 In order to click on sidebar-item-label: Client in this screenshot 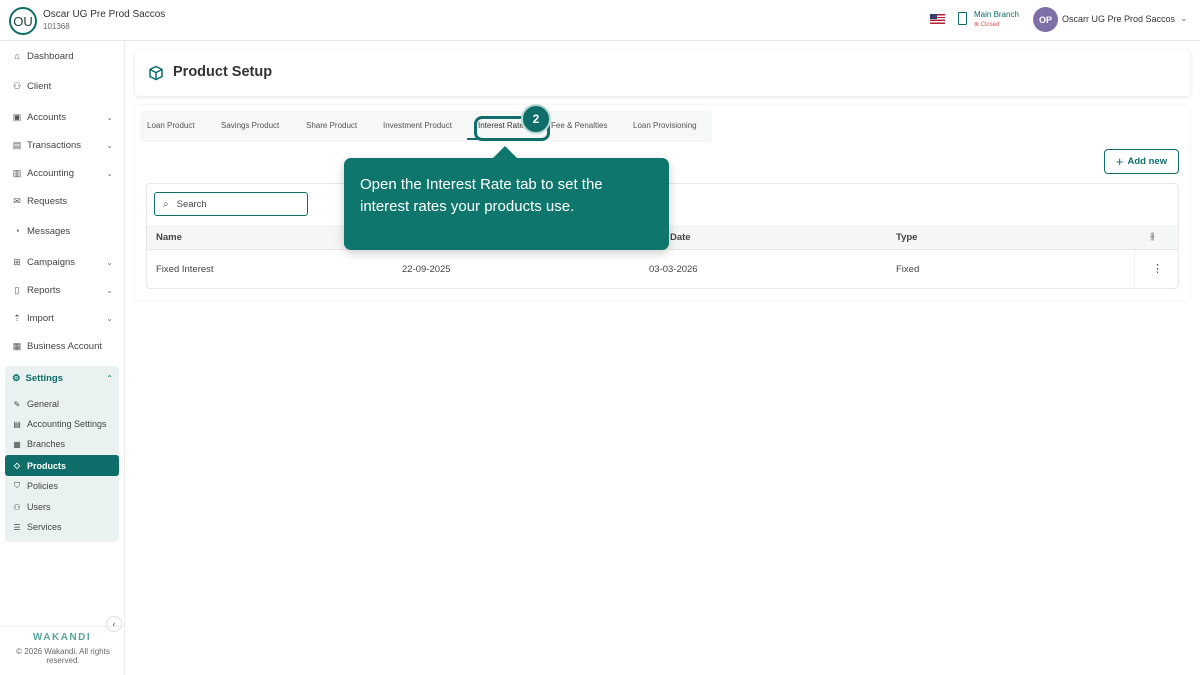, I will do `click(39, 86)`.